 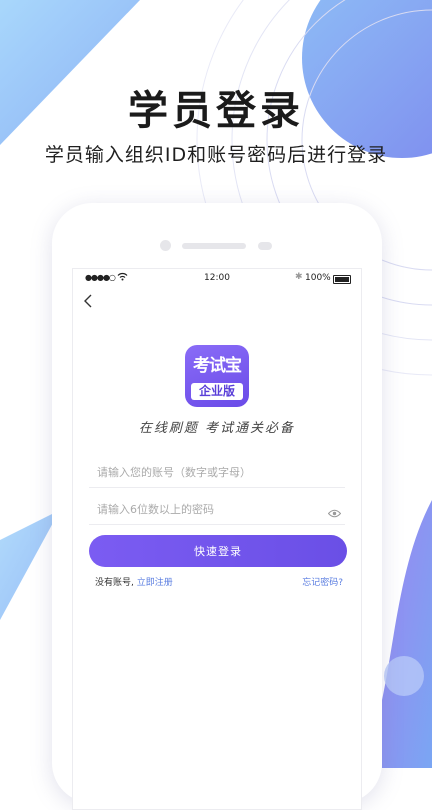 I want to click on page-subtitle: 学员输入组织ID和账号密码后进行登录, so click(x=216, y=155).